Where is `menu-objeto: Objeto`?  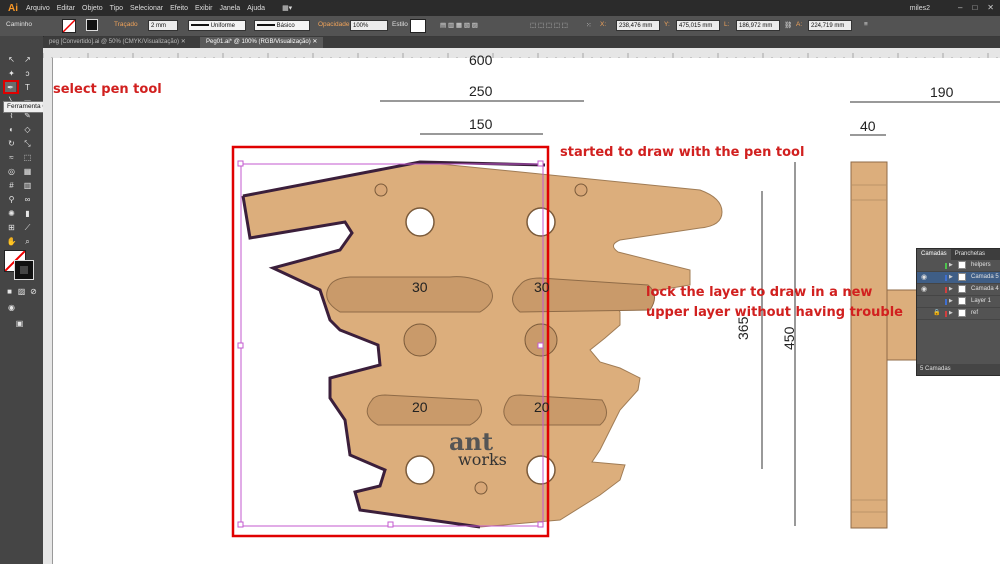 menu-objeto: Objeto is located at coordinates (92, 8).